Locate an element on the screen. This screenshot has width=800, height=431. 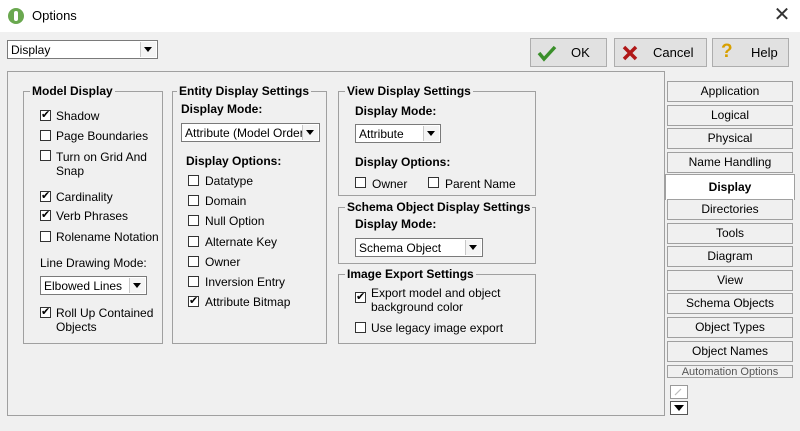
triangle-down-icon is located at coordinates (679, 408).